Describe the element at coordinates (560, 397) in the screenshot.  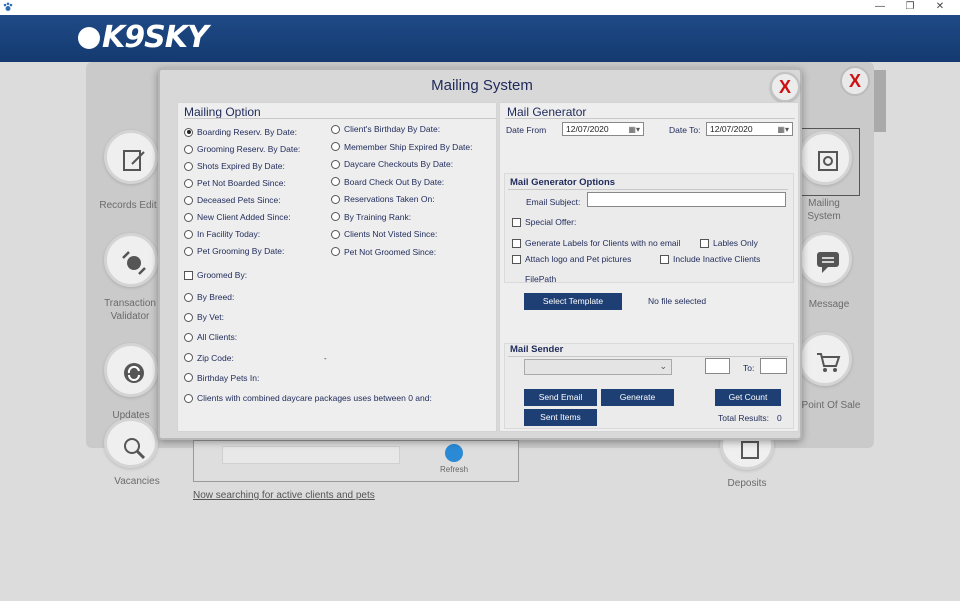
I see `send-email-button: Send Email` at that location.